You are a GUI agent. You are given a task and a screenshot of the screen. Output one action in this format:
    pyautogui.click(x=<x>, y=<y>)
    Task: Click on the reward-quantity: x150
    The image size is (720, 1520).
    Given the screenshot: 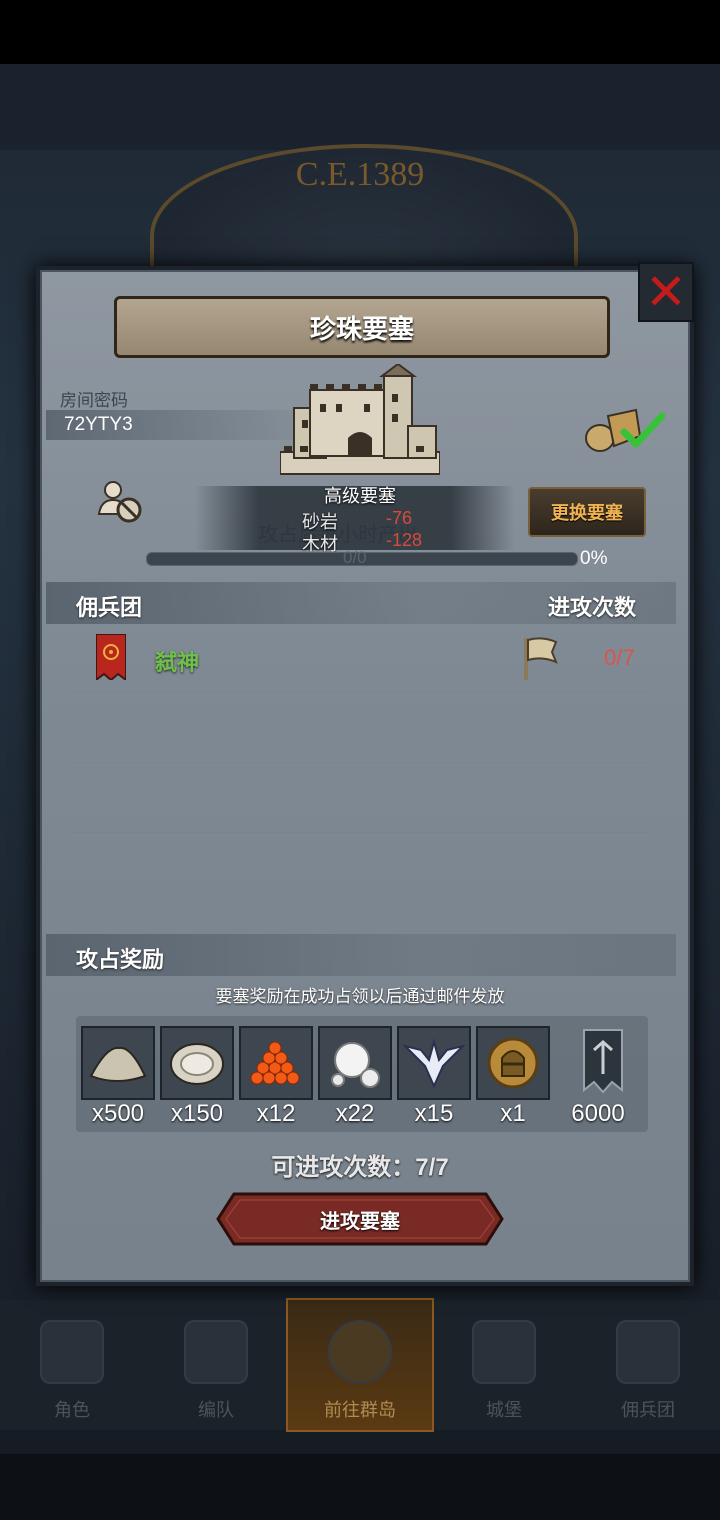 What is the action you would take?
    pyautogui.click(x=197, y=1113)
    